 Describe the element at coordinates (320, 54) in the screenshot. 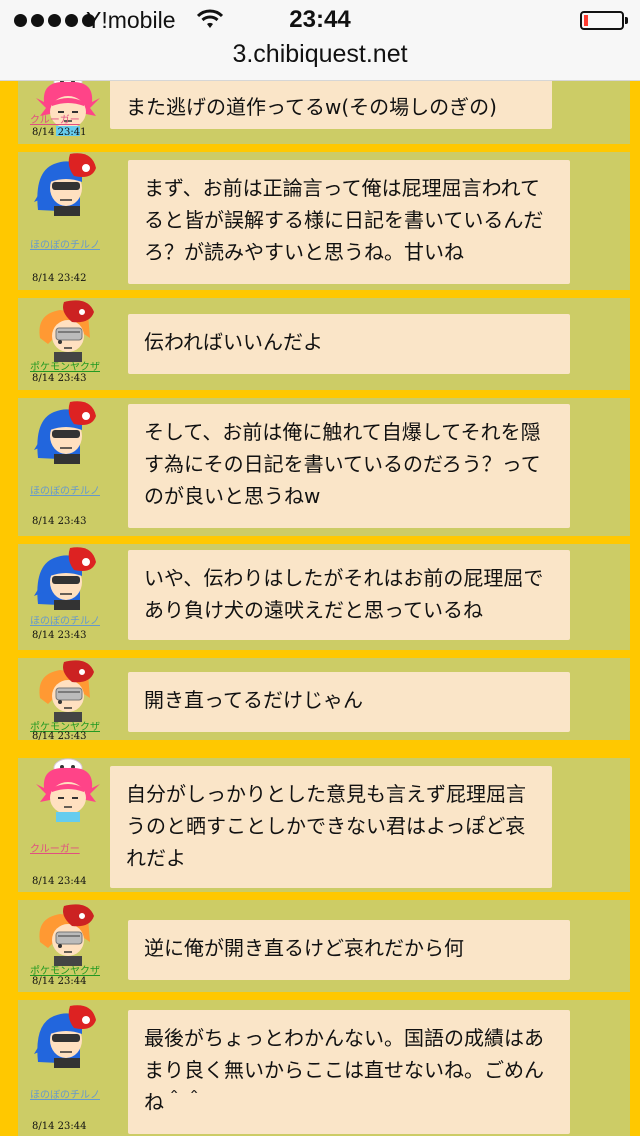

I see `address-bar-url: 3.chibiquest.net` at that location.